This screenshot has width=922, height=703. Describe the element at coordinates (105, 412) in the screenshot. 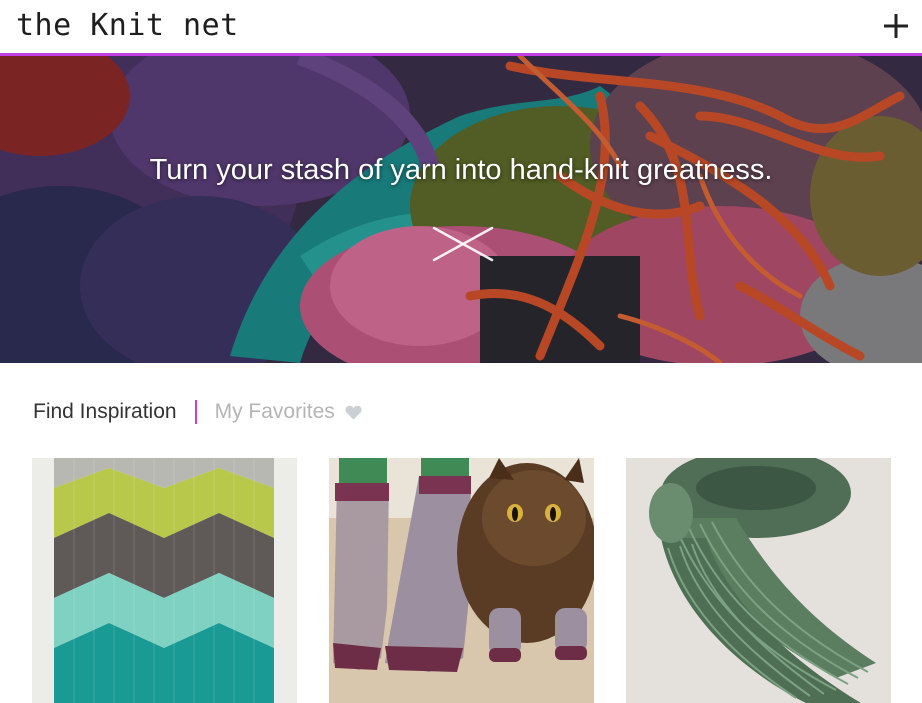

I see `tab-find-inspiration: Find Inspiration` at that location.